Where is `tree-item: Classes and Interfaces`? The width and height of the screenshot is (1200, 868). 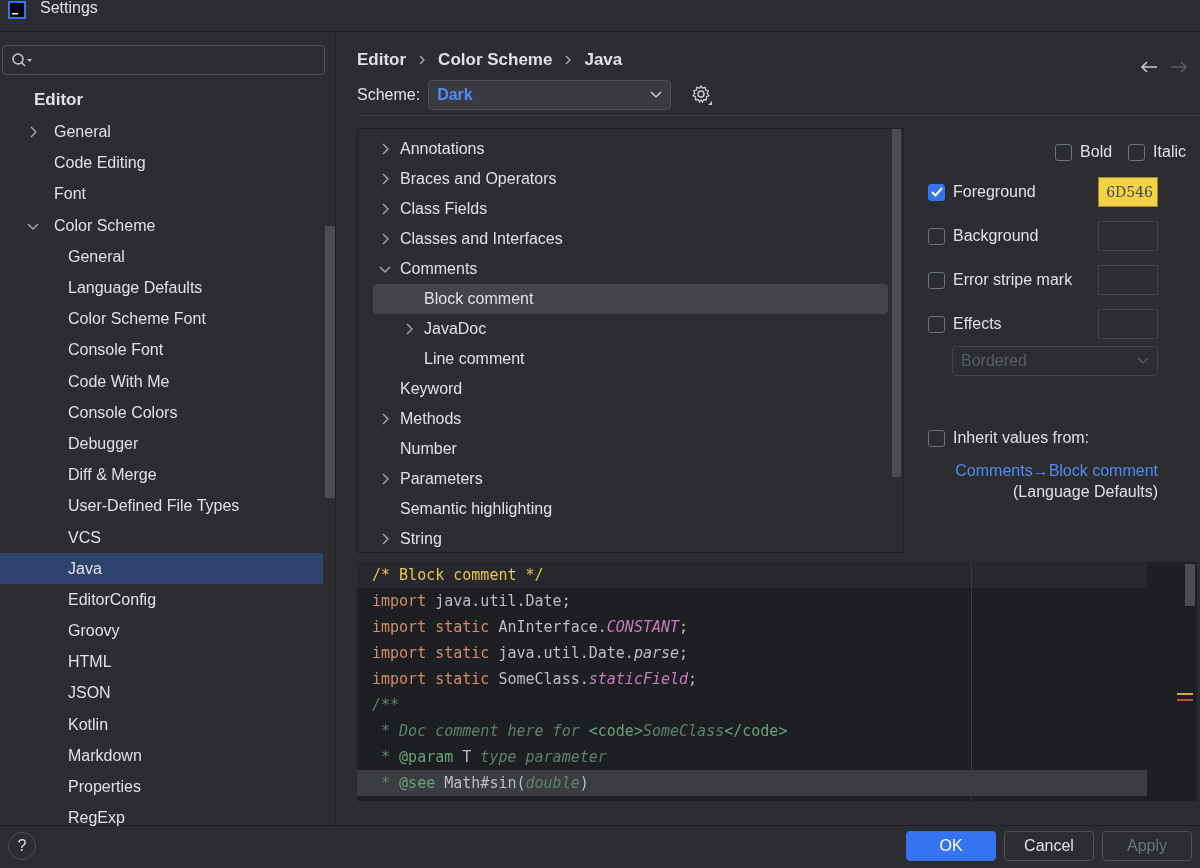 tree-item: Classes and Interfaces is located at coordinates (630, 239).